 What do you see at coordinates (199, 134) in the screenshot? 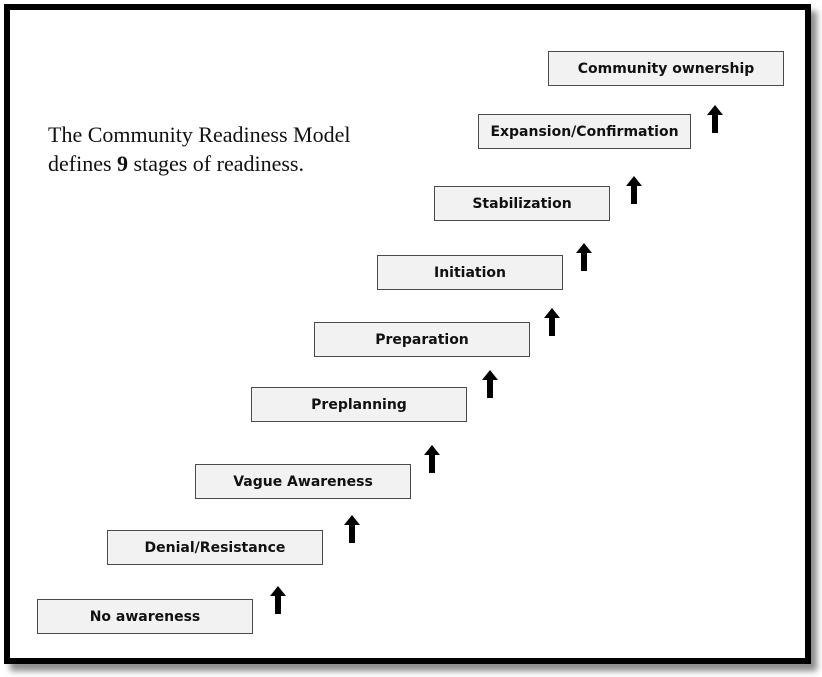
I see `caption-line-1: The Community Readiness Model` at bounding box center [199, 134].